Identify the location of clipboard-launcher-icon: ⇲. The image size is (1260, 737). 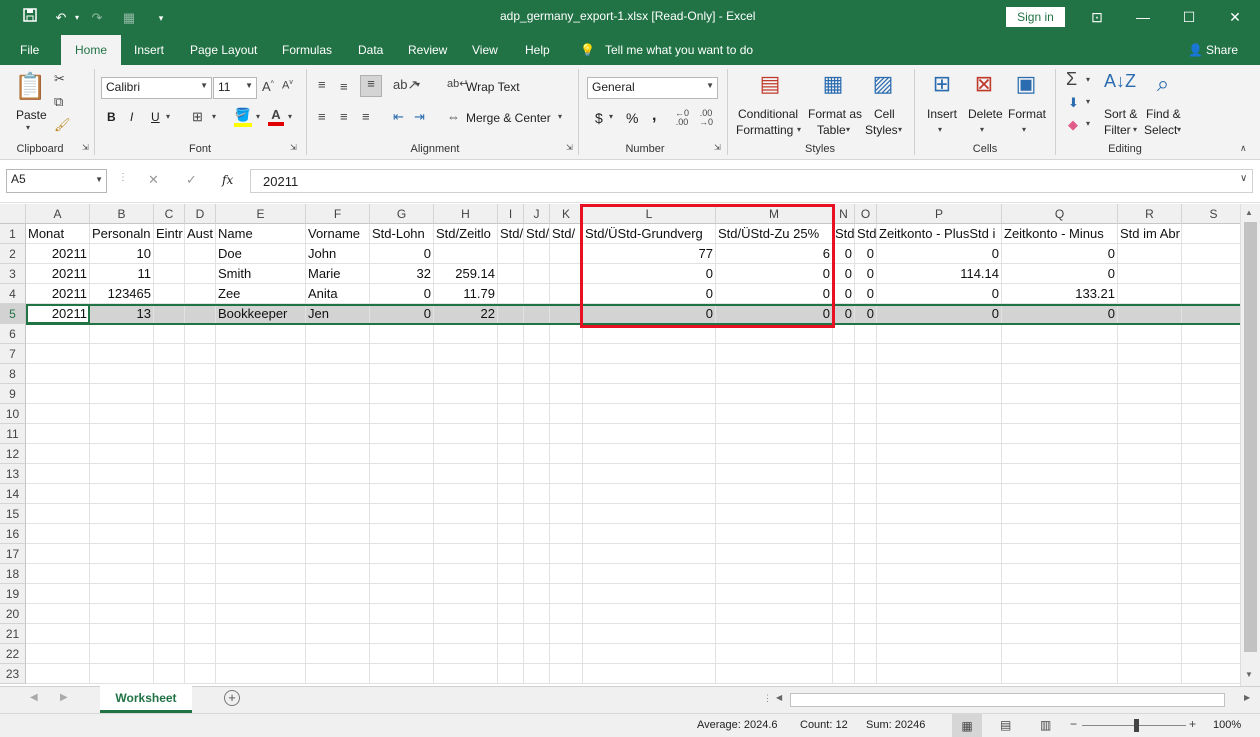
(85, 147).